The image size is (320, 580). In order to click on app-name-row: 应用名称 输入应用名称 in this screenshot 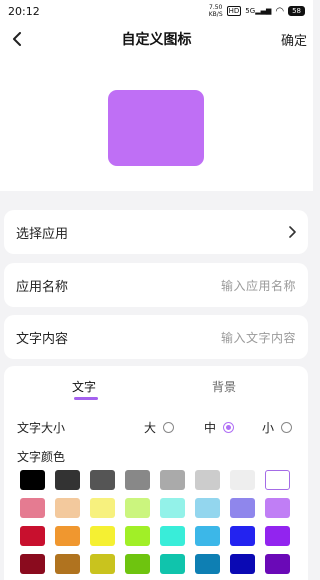, I will do `click(156, 285)`.